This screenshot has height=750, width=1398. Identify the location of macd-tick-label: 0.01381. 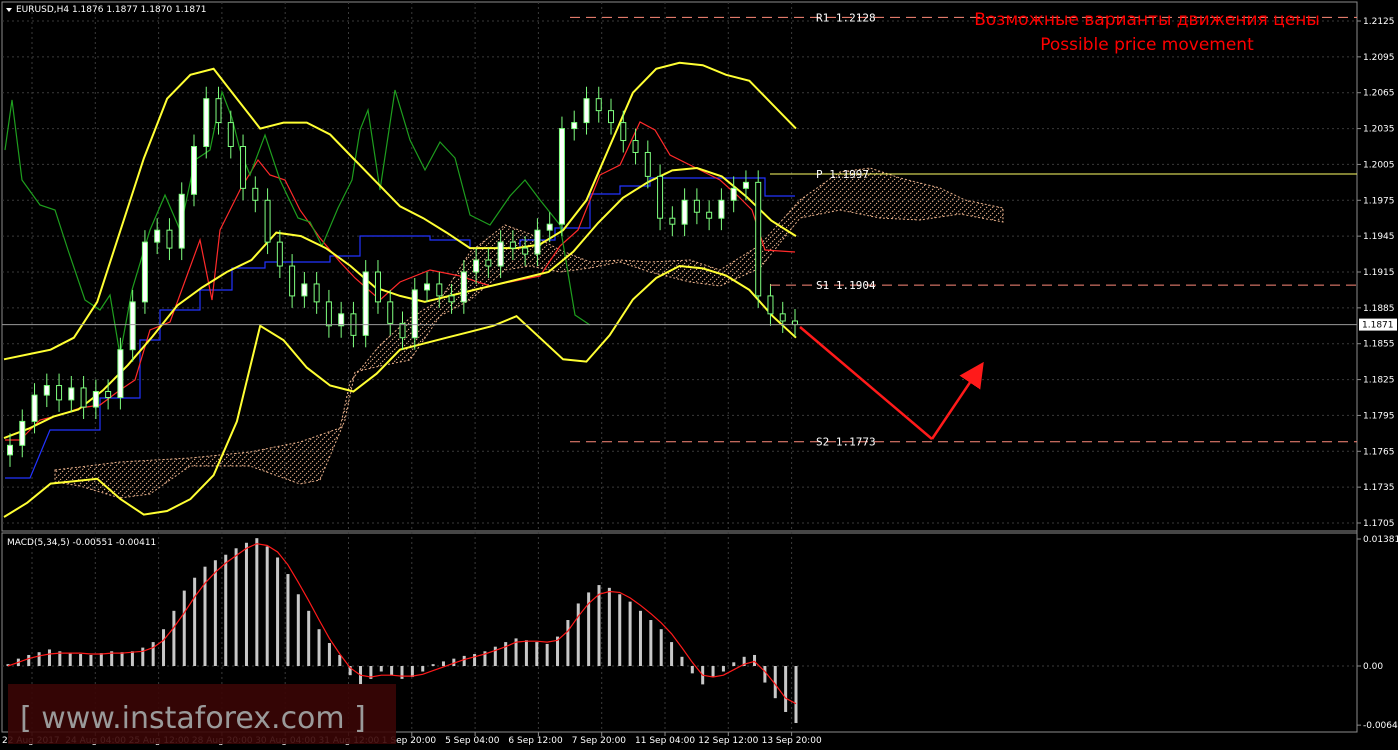
(1380, 540).